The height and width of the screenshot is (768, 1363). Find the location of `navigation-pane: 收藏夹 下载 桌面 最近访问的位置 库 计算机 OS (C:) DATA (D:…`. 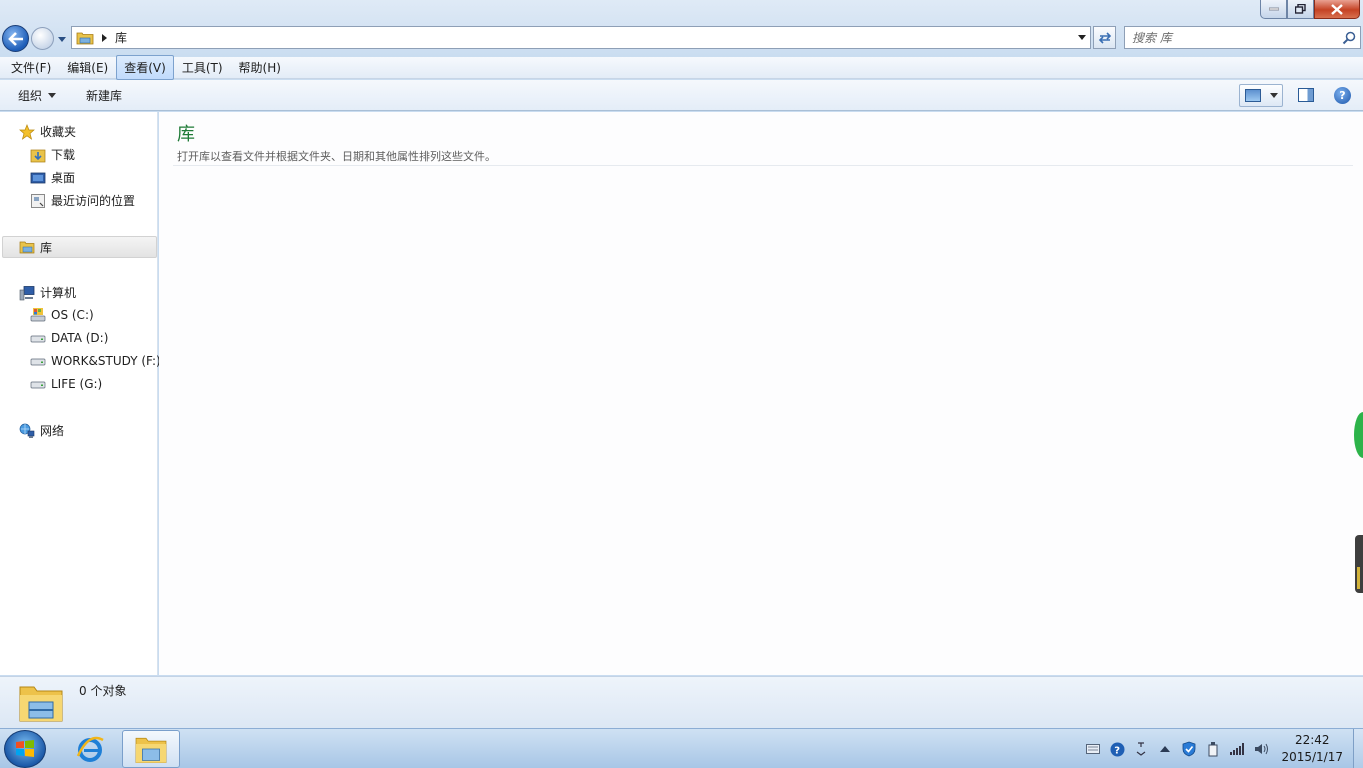

navigation-pane: 收藏夹 下载 桌面 最近访问的位置 库 计算机 OS (C:) DATA (D:… is located at coordinates (80, 393).